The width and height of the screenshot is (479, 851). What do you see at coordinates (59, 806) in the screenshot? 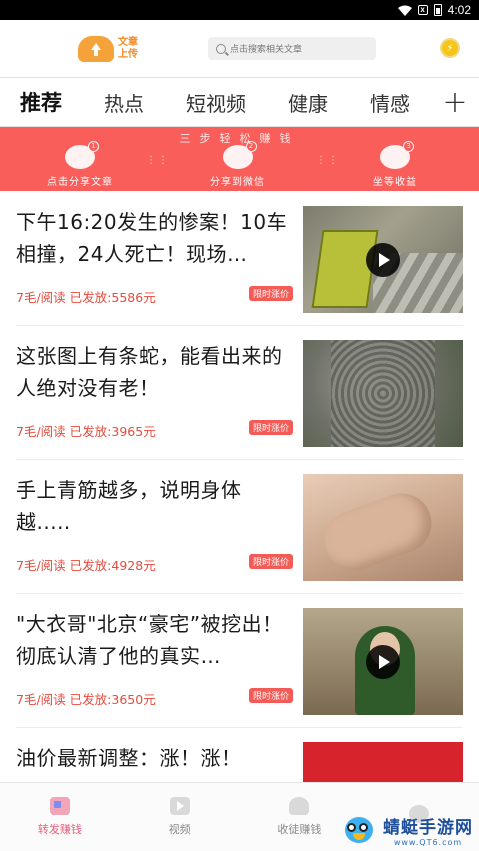
I see `article-icon` at bounding box center [59, 806].